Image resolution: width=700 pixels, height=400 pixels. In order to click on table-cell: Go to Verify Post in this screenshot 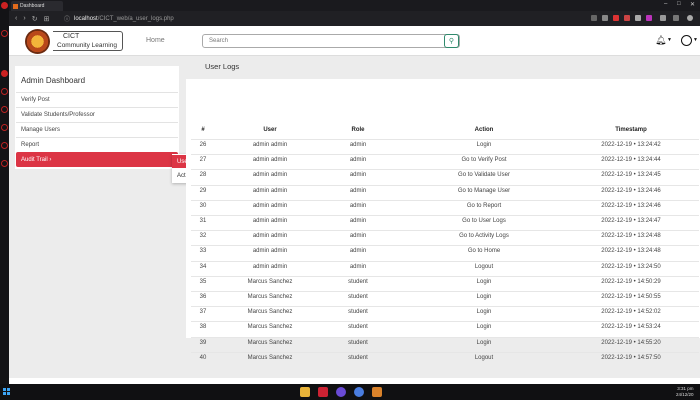, I will do `click(484, 160)`.